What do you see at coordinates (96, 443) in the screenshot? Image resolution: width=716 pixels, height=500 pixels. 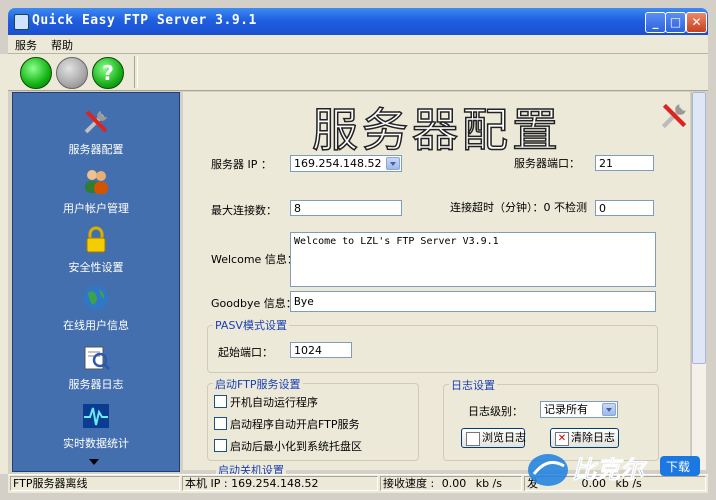 I see `sidebar-item-label: 实时数据统计` at bounding box center [96, 443].